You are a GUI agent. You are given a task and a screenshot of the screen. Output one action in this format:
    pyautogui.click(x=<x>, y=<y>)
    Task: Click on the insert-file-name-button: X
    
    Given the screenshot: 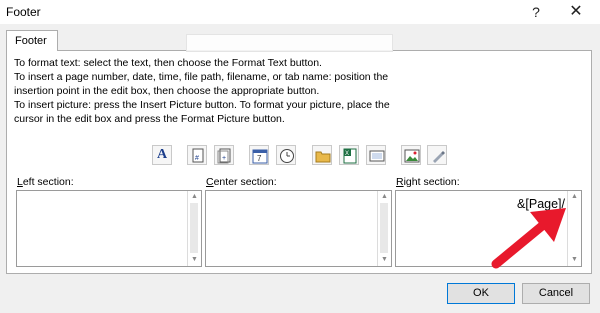 What is the action you would take?
    pyautogui.click(x=349, y=155)
    